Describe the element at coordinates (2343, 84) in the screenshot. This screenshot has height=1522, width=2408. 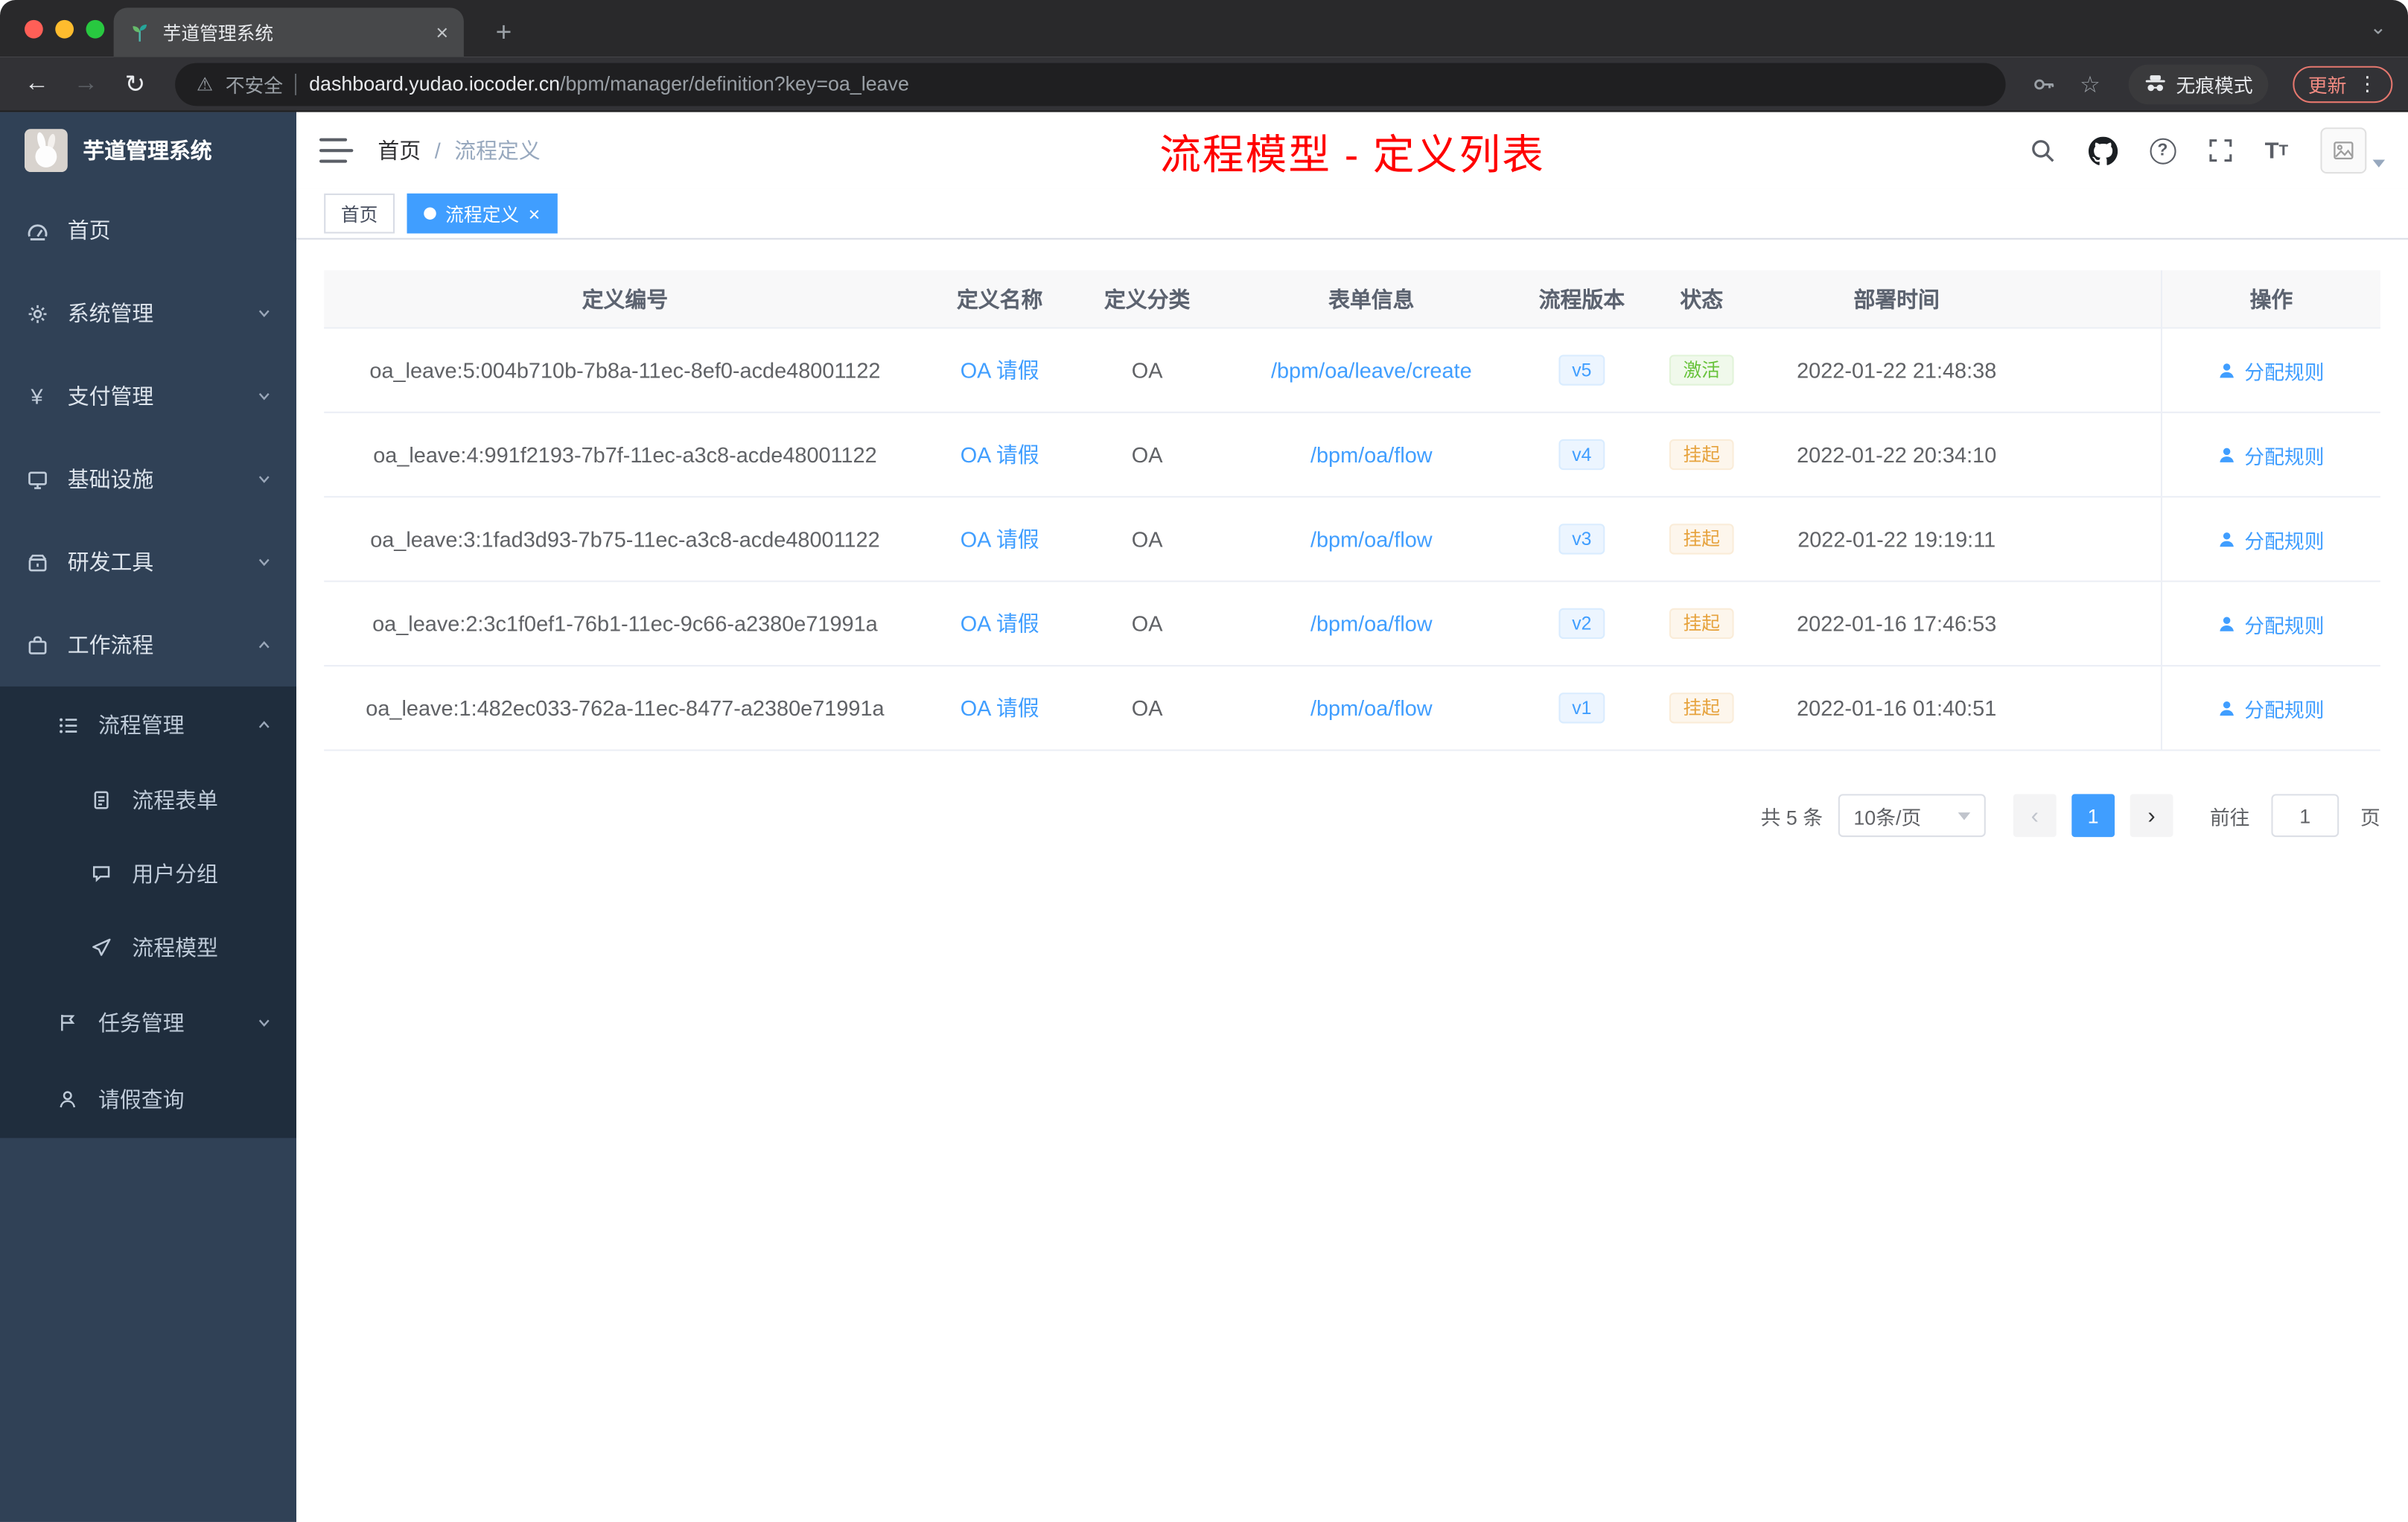
I see `update-button: 更新 ⋮` at that location.